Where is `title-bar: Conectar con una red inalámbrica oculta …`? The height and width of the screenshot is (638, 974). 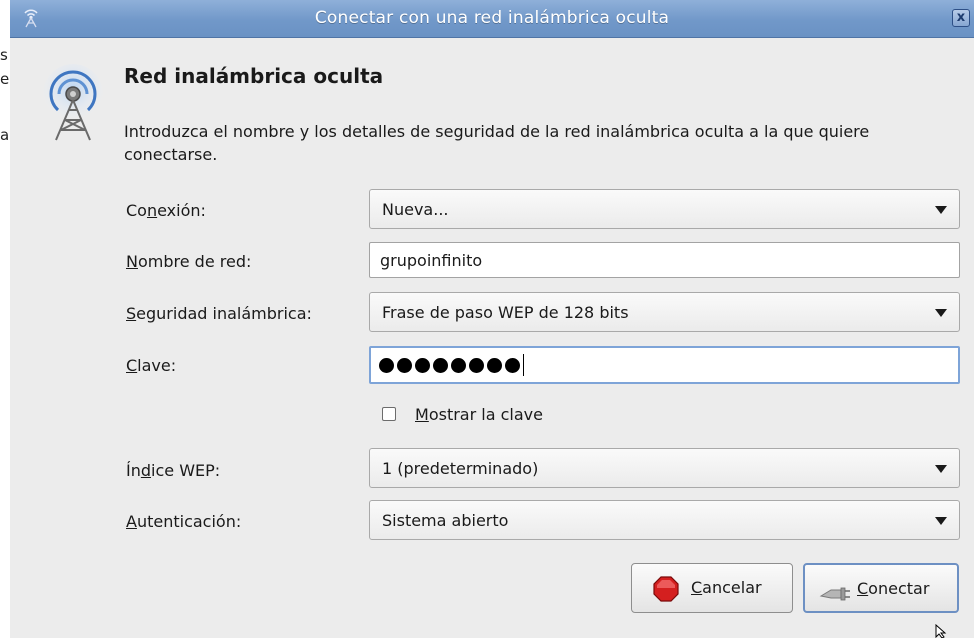 title-bar: Conectar con una red inalámbrica oculta … is located at coordinates (492, 19).